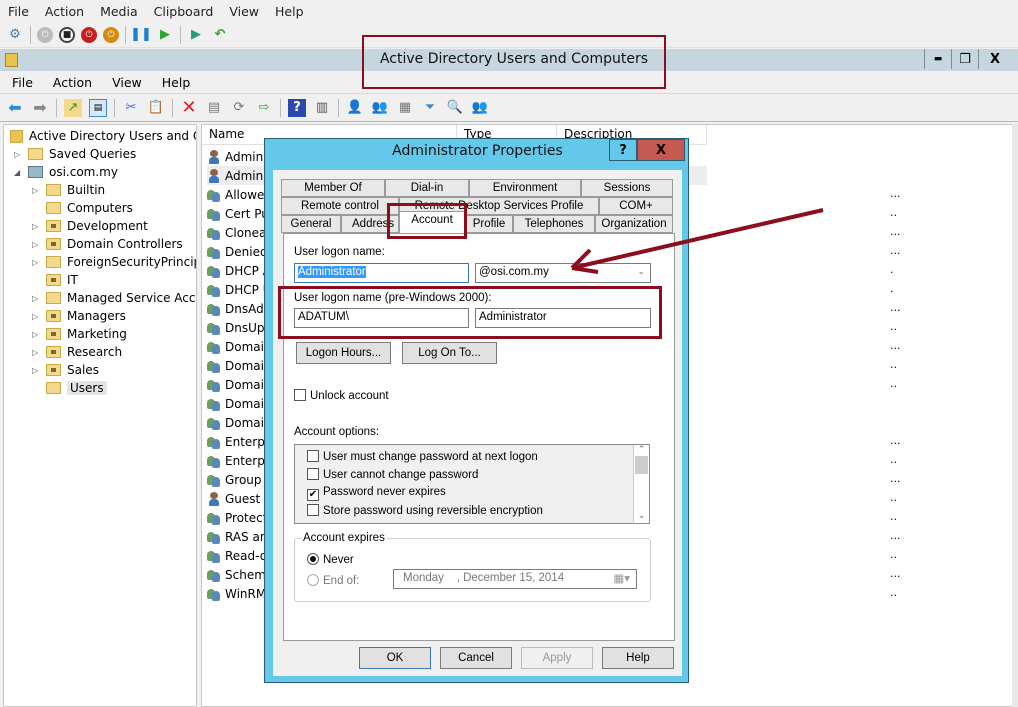 The height and width of the screenshot is (707, 1018). What do you see at coordinates (82, 208) in the screenshot?
I see `tree-item: Computers` at bounding box center [82, 208].